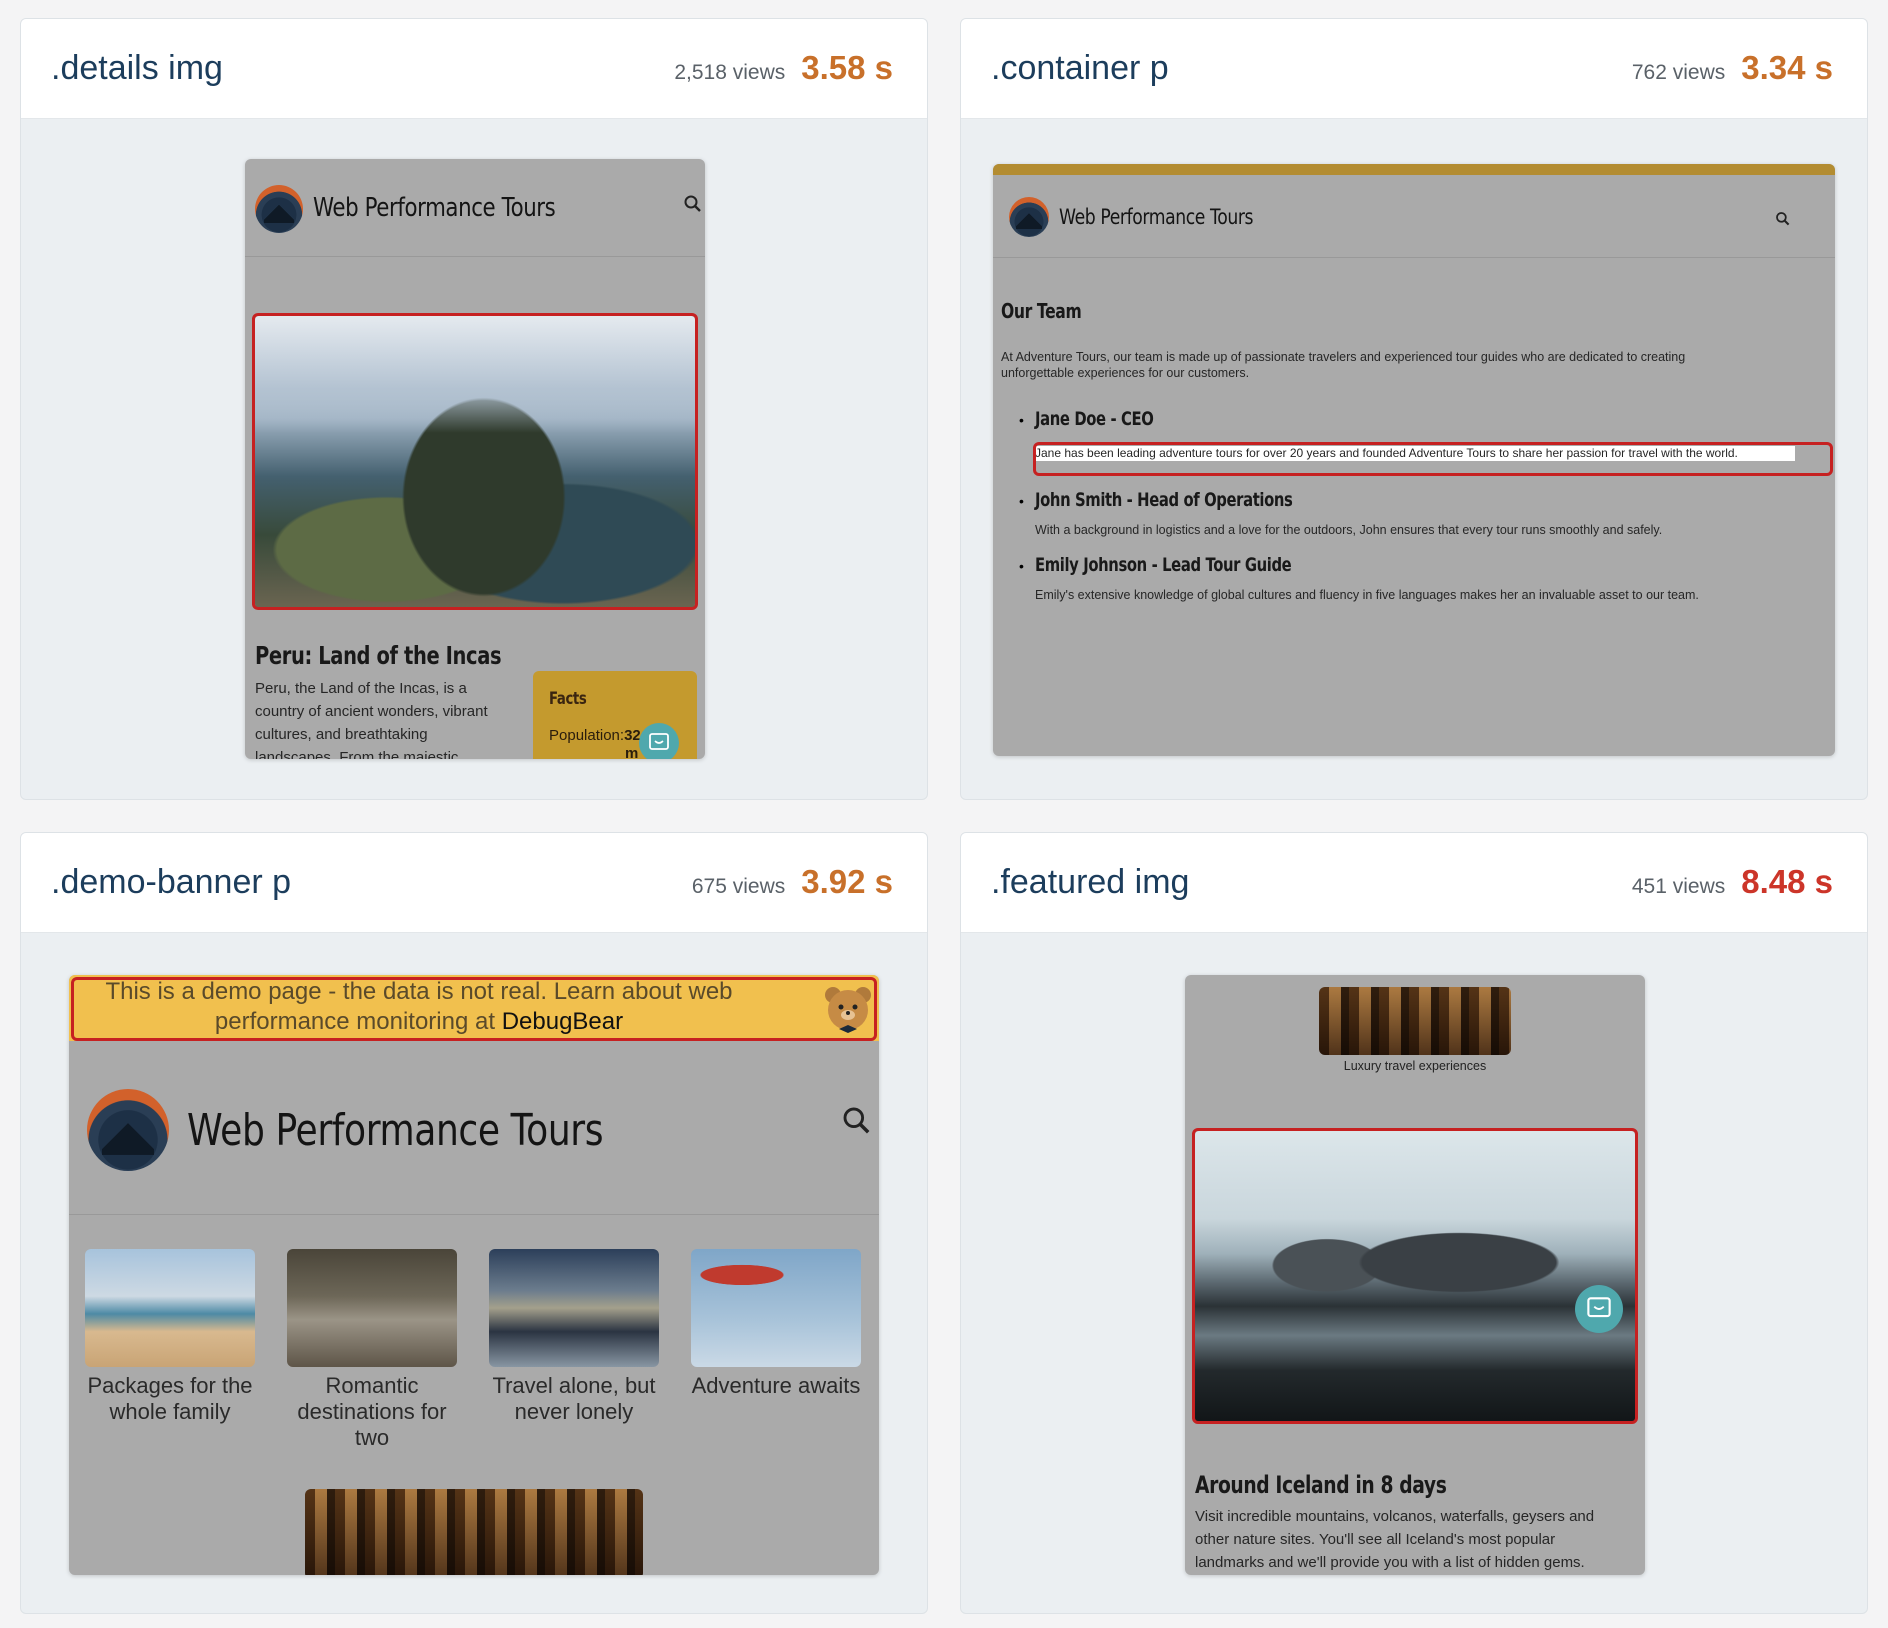  I want to click on luxury-photo, so click(1415, 1021).